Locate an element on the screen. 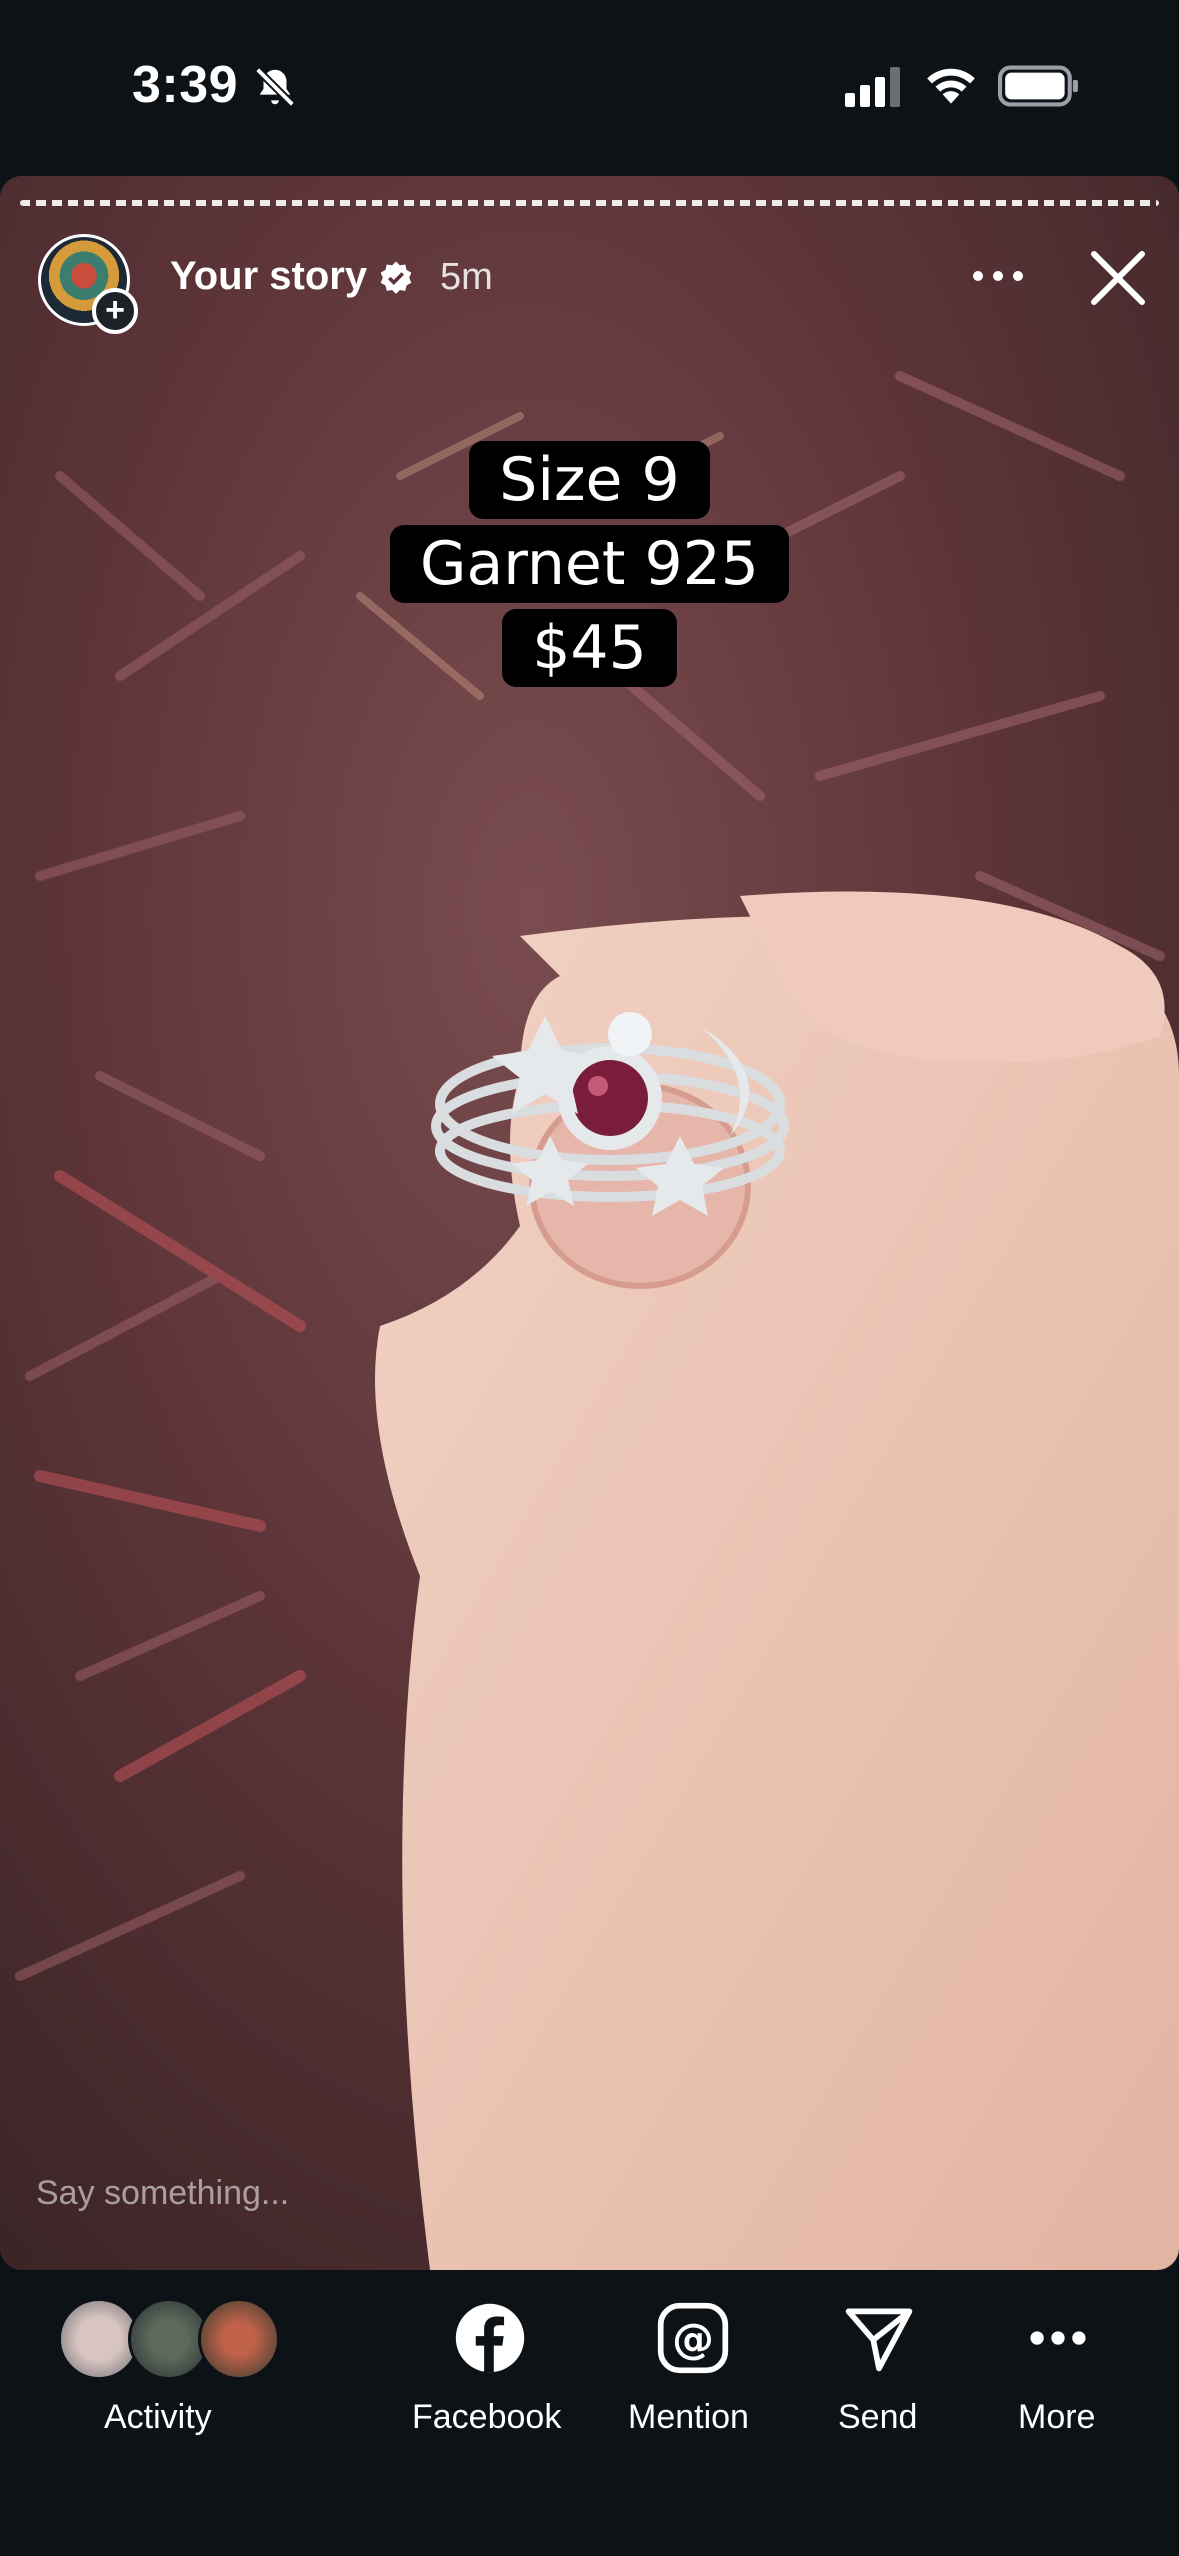 Image resolution: width=1179 pixels, height=2556 pixels. avatar is located at coordinates (239, 2339).